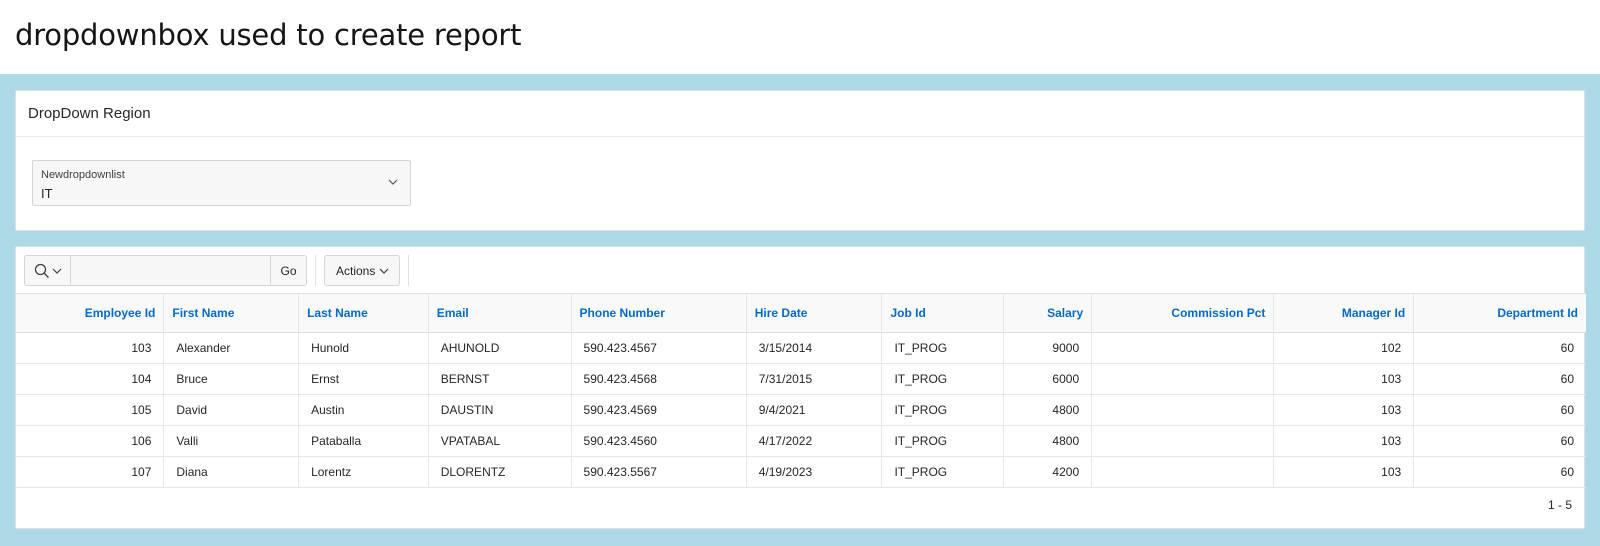 The height and width of the screenshot is (546, 1600). Describe the element at coordinates (170, 270) in the screenshot. I see `search-input` at that location.